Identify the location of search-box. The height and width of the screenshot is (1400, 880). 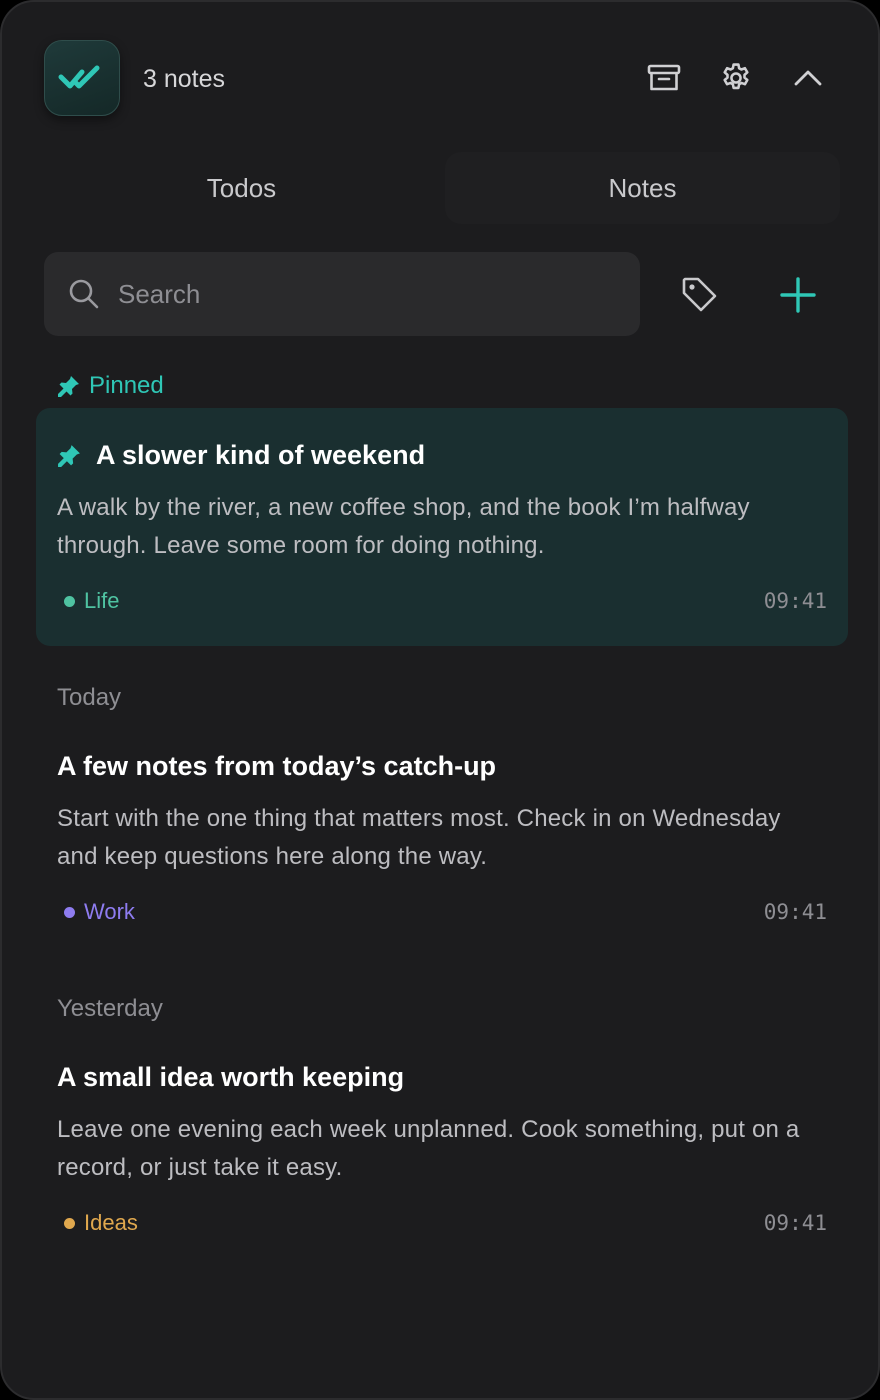
(342, 294).